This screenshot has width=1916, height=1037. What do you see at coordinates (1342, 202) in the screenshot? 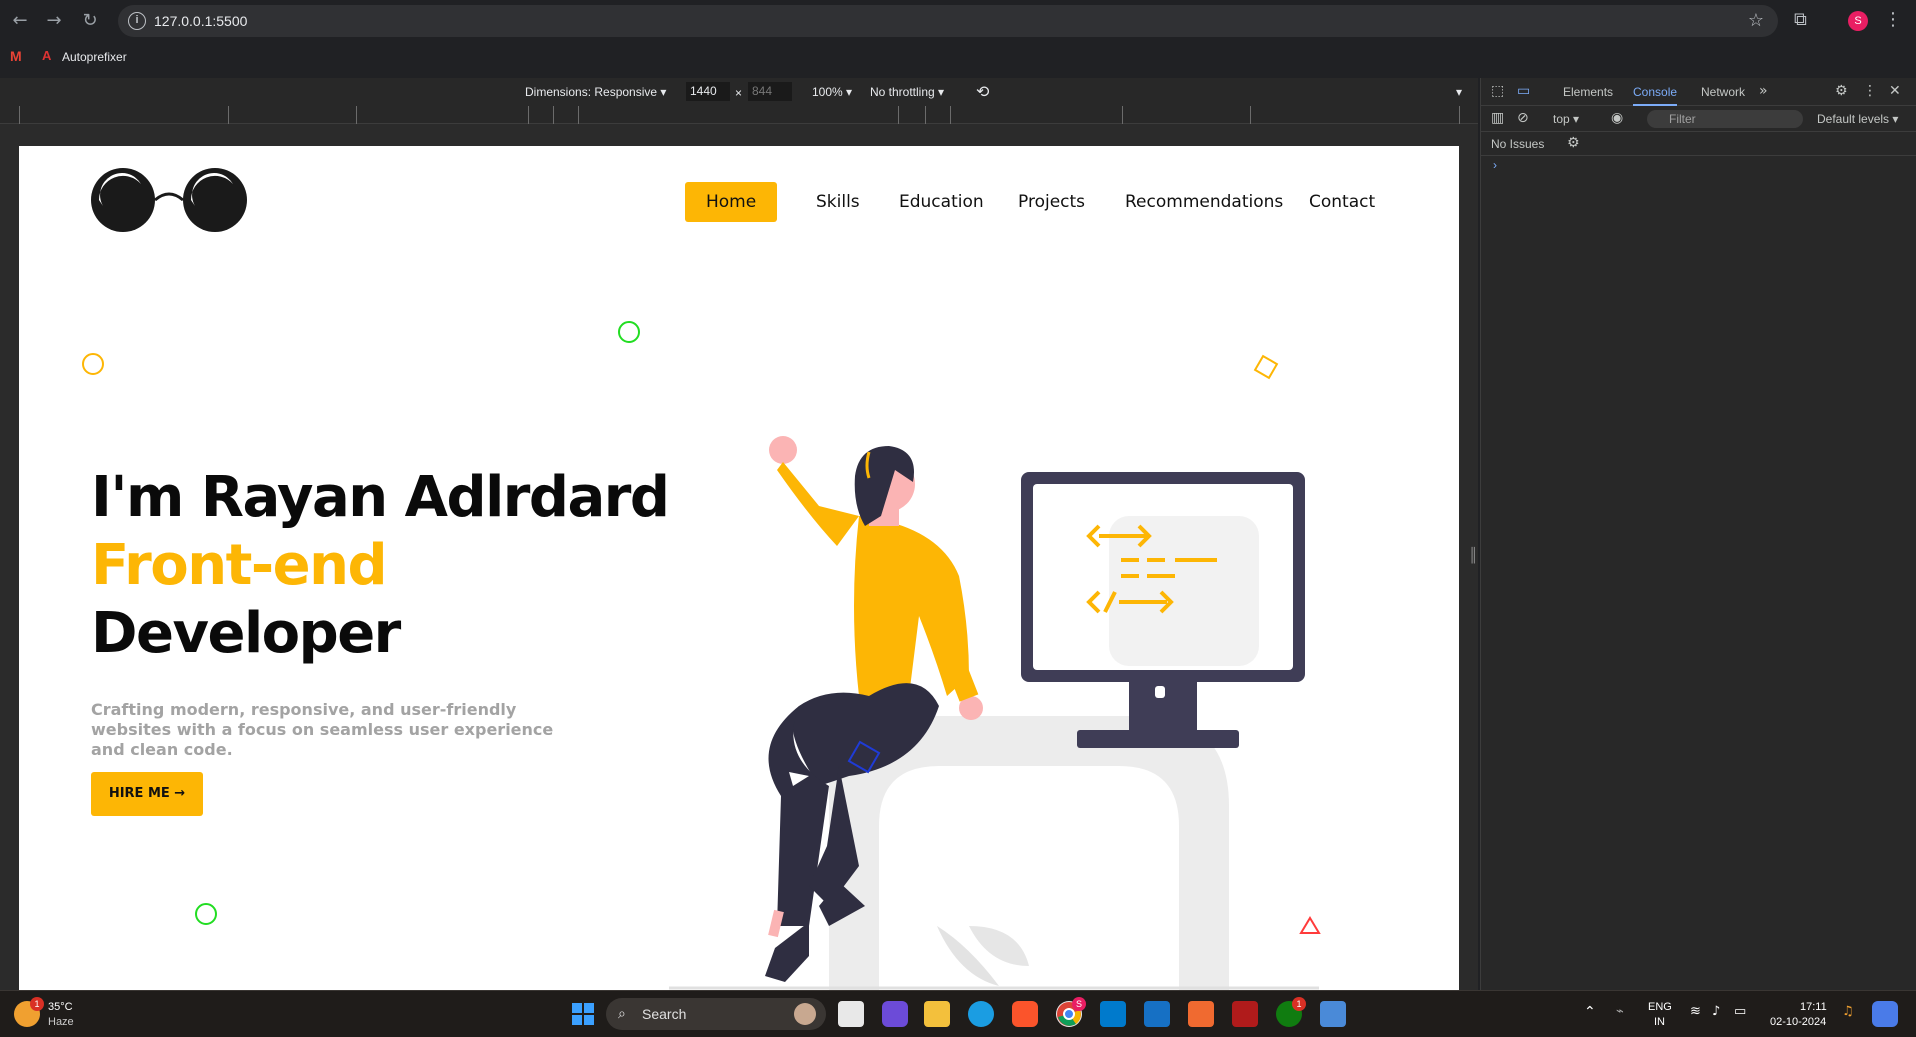
I see `nav-contact: Contact` at bounding box center [1342, 202].